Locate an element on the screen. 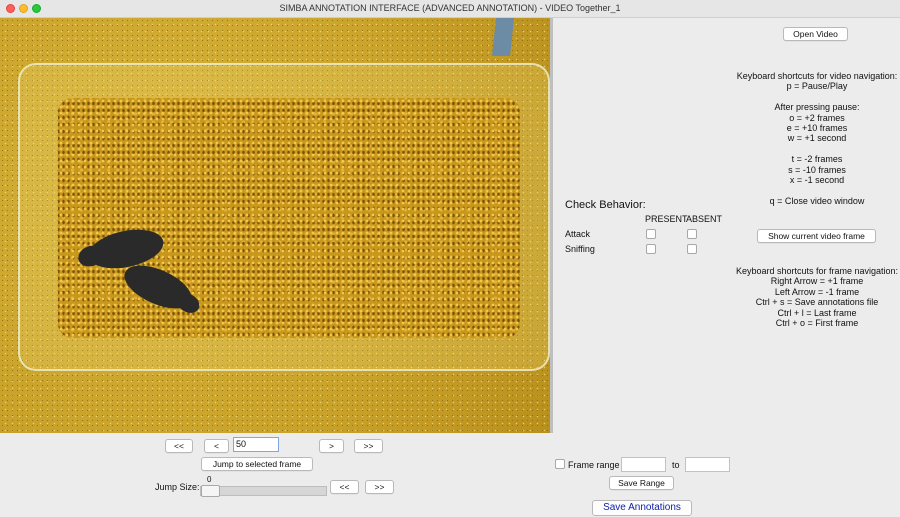  last-frame-button: >> is located at coordinates (368, 446).